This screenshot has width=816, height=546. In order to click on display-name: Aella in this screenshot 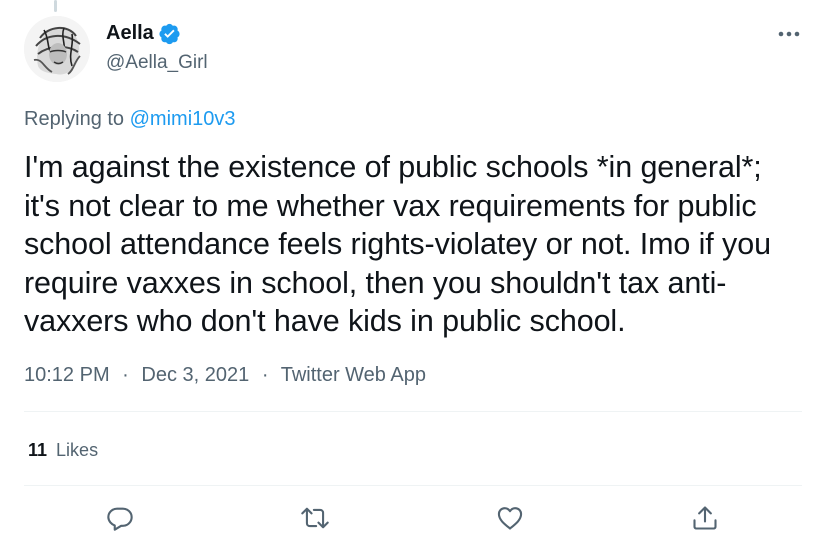, I will do `click(130, 33)`.